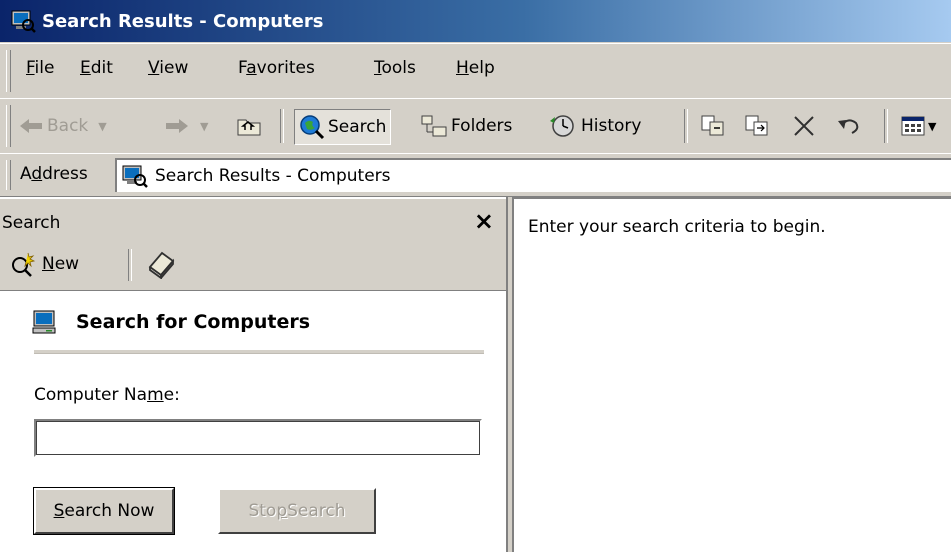 The height and width of the screenshot is (552, 951). Describe the element at coordinates (104, 511) in the screenshot. I see `search-now-button: Search Now` at that location.